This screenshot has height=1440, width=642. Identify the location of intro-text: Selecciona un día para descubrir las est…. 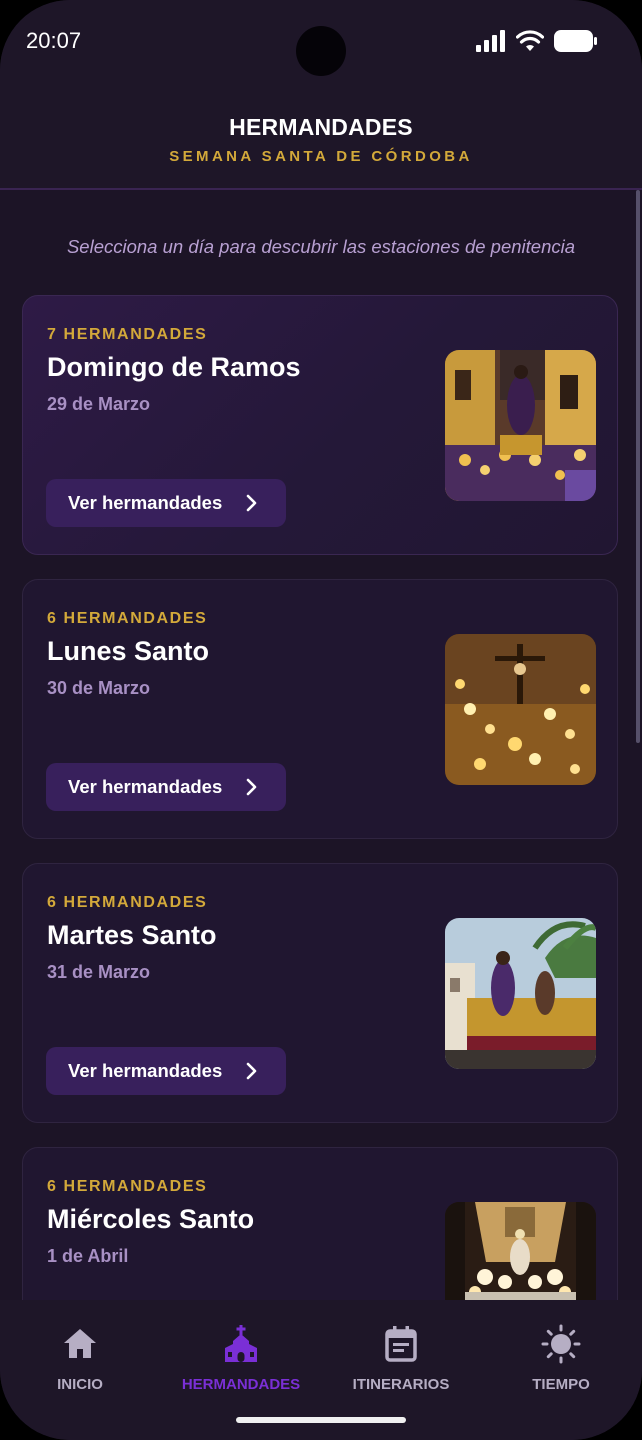
(321, 246).